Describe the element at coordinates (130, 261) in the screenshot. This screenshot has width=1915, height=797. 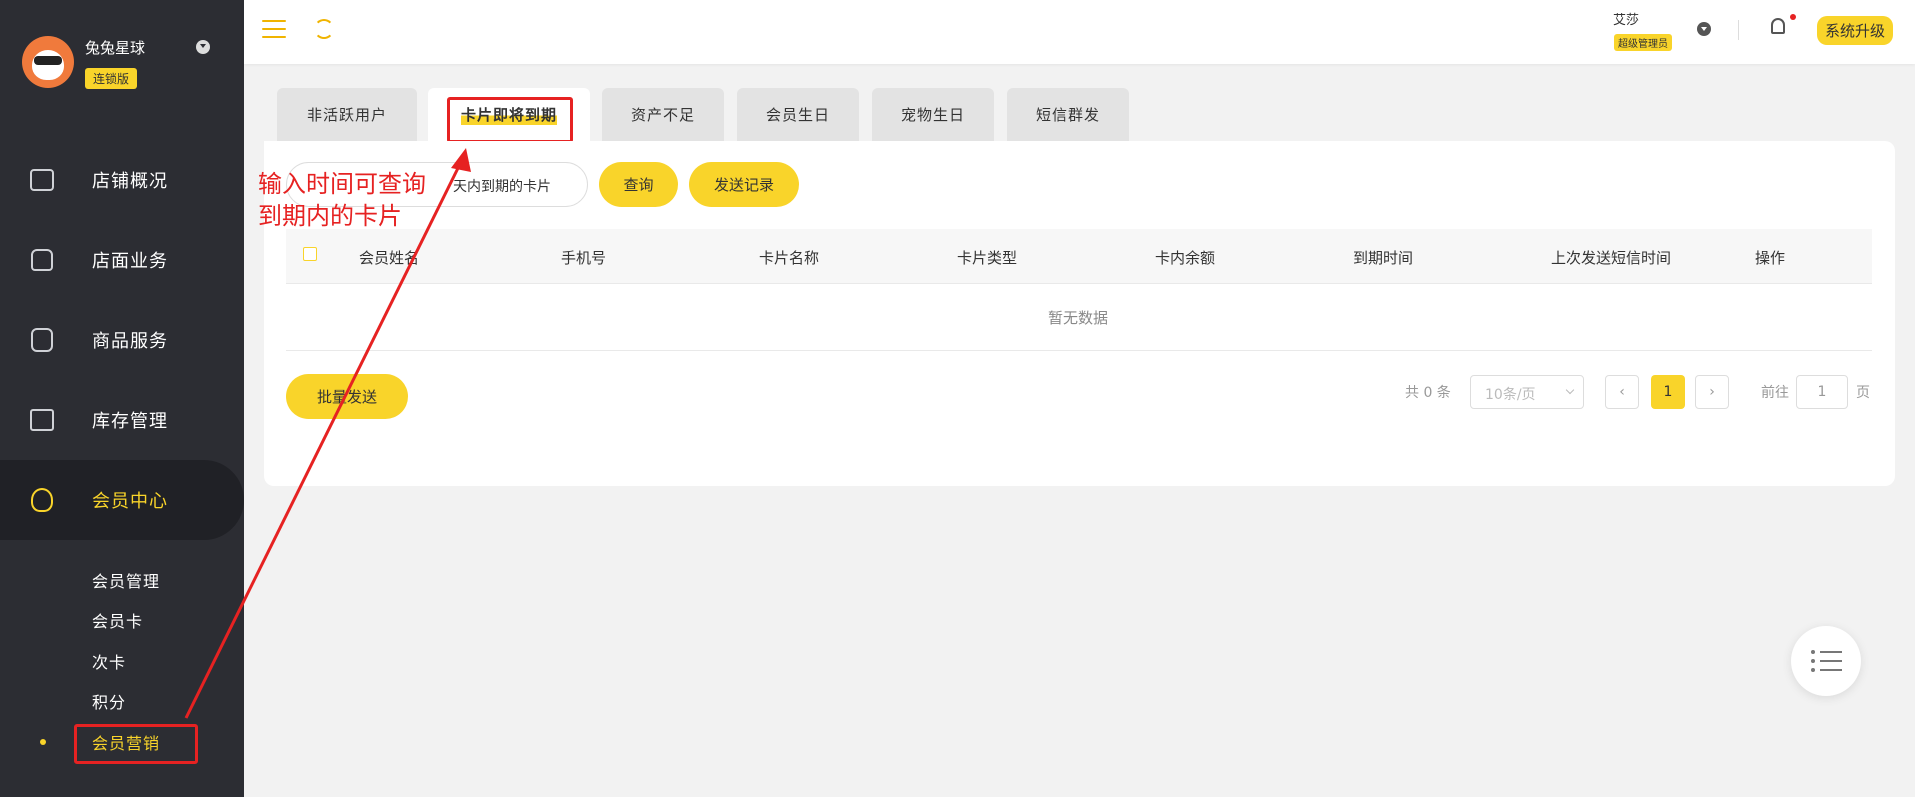
I see `nav-item-label: 店面业务` at that location.